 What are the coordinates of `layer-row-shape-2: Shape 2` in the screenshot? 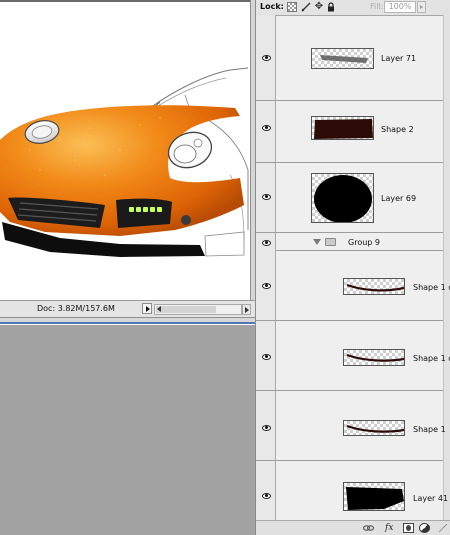 It's located at (349, 132).